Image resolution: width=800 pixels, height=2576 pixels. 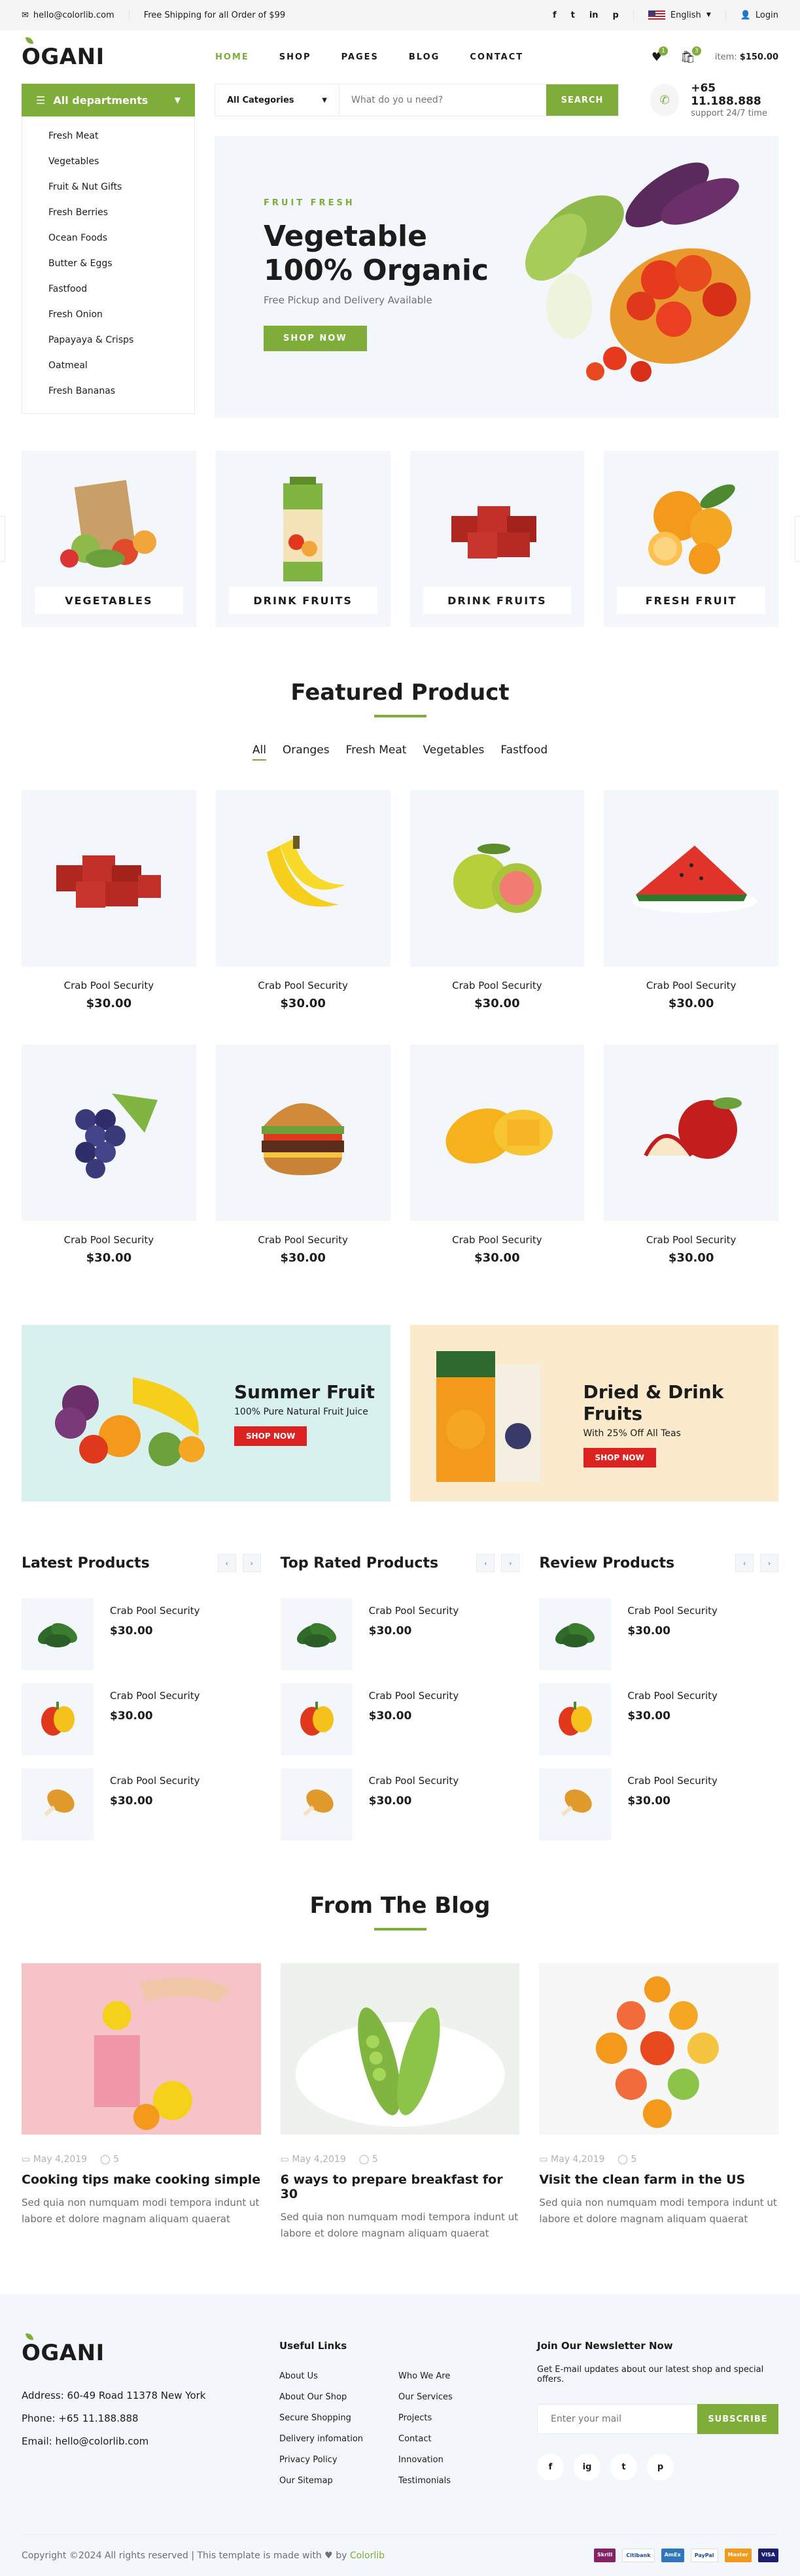 I want to click on wishlist-icon: ♥ 1, so click(x=660, y=55).